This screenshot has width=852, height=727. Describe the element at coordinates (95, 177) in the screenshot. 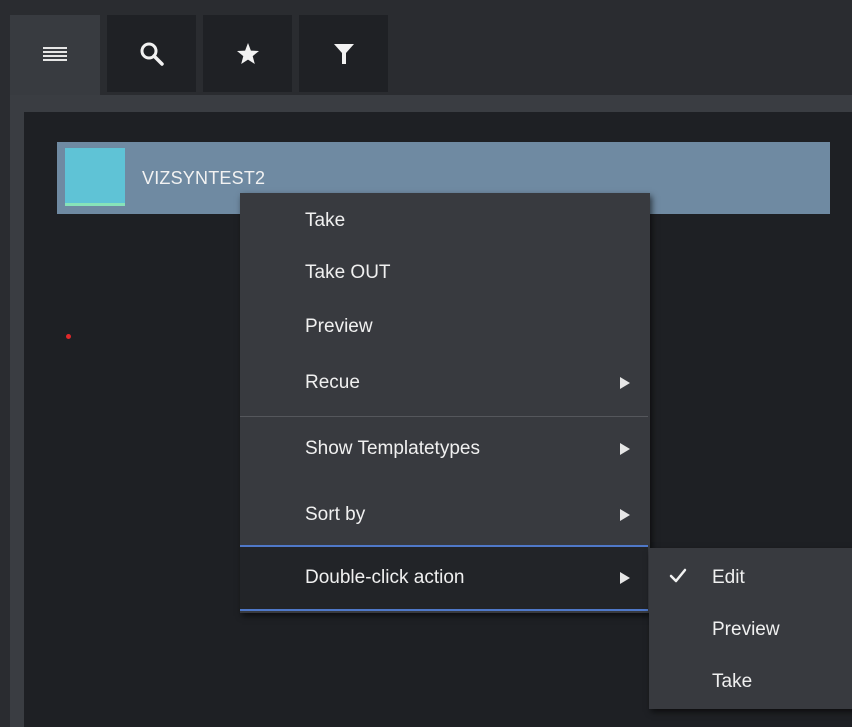

I see `item-thumbnail` at that location.